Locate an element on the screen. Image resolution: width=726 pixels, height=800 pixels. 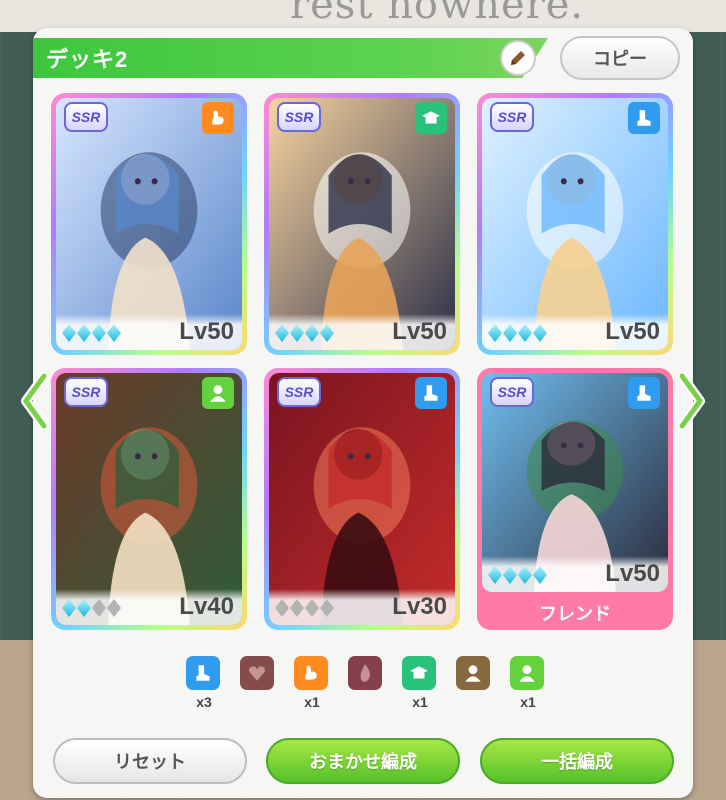
support-card: SSR Lv30 is located at coordinates (362, 499).